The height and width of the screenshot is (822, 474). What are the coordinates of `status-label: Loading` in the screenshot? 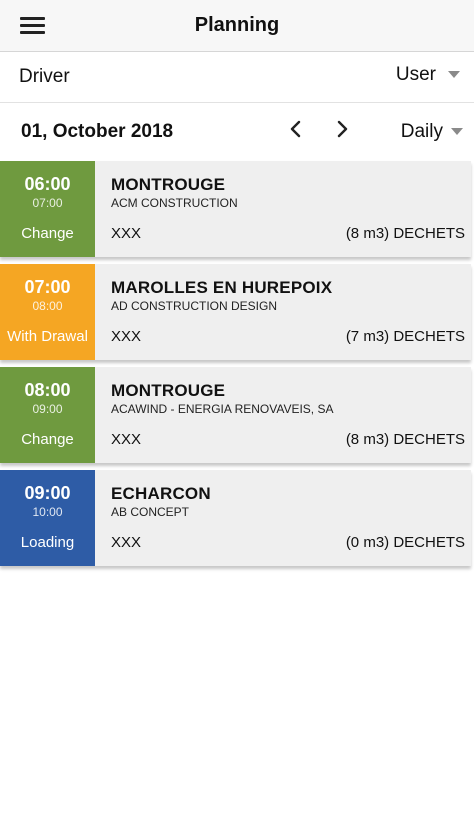 It's located at (47, 542).